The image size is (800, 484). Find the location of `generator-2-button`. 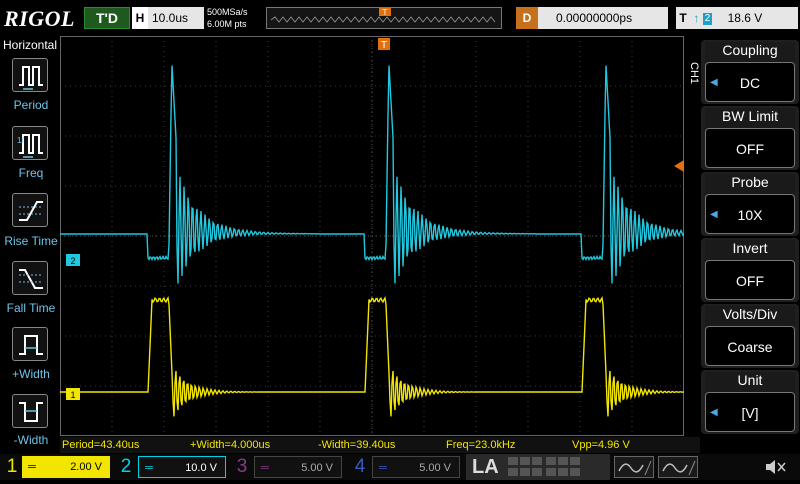

generator-2-button is located at coordinates (678, 467).